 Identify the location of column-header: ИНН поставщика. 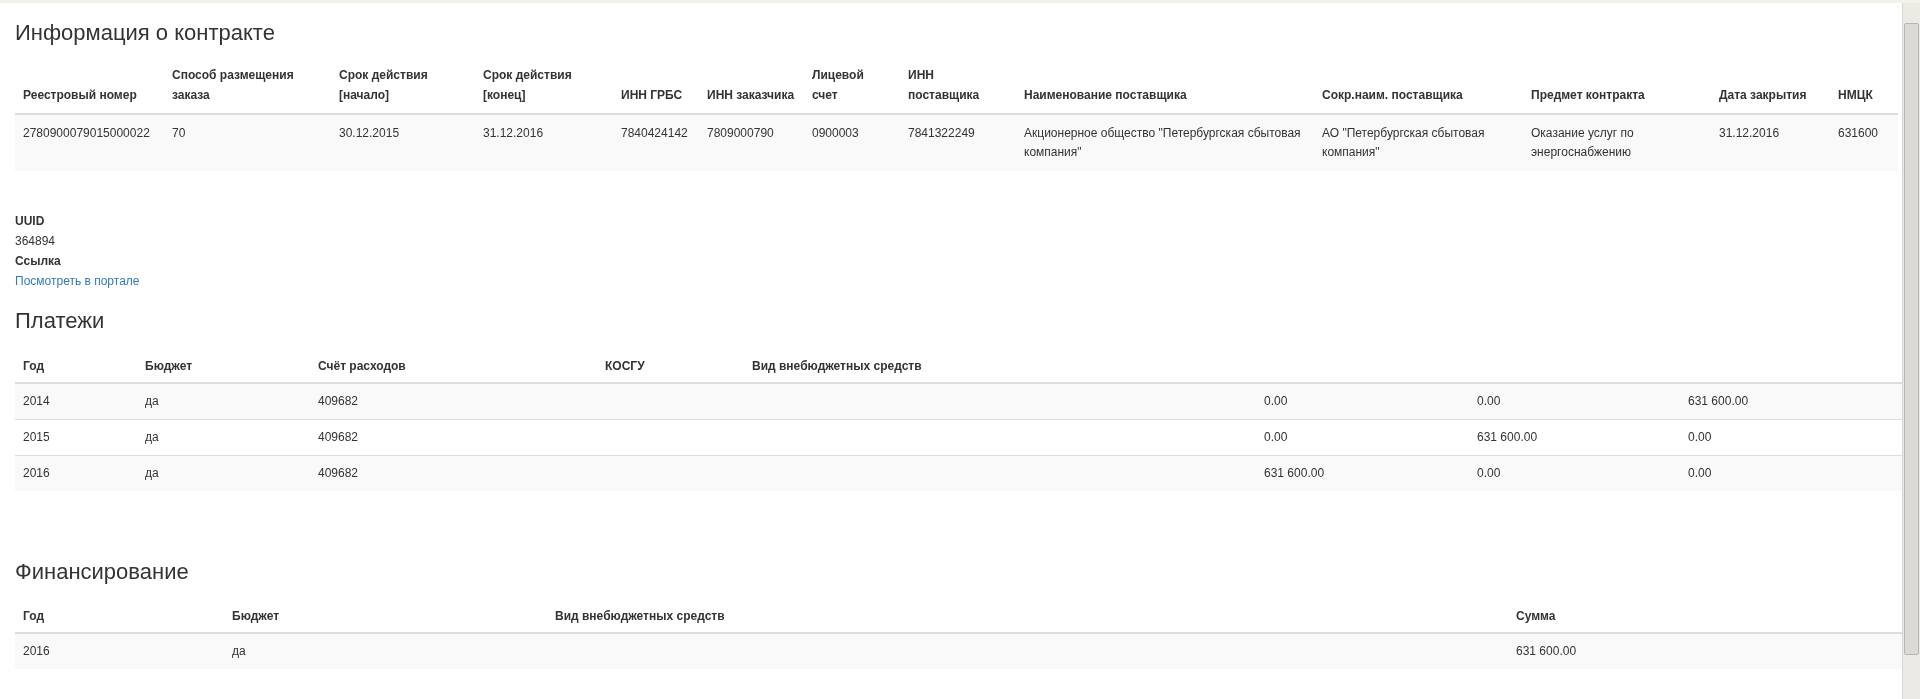
(944, 85).